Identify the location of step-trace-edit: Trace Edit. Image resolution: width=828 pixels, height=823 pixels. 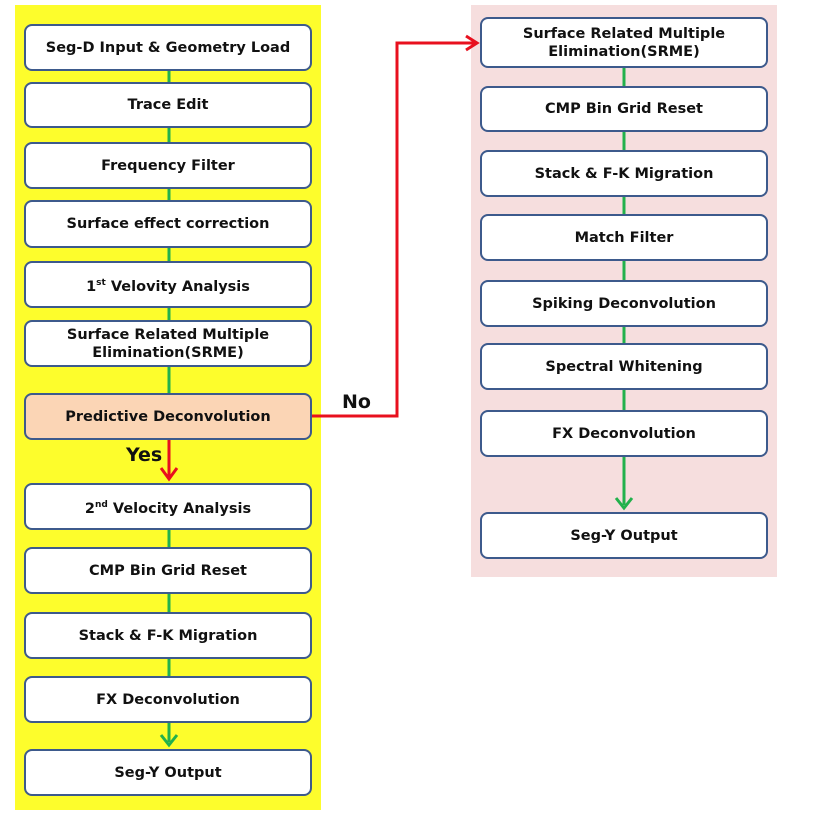
(168, 105).